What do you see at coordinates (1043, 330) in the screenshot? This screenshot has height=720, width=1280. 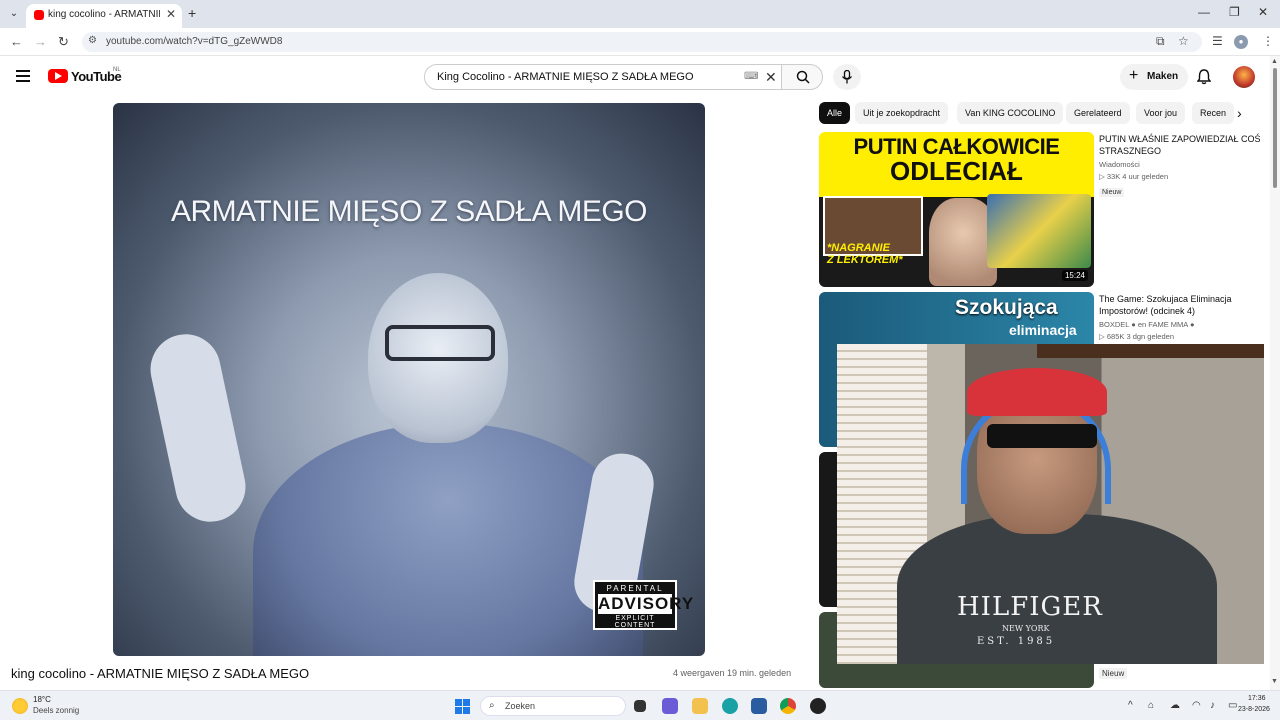 I see `thumb-headline-2: eliminacja` at bounding box center [1043, 330].